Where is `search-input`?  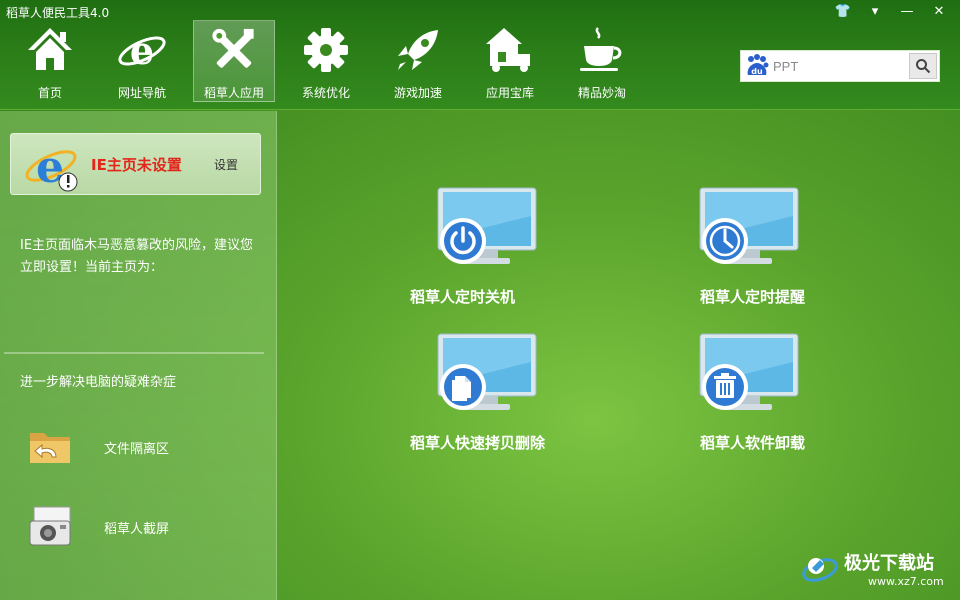
search-input is located at coordinates (839, 66).